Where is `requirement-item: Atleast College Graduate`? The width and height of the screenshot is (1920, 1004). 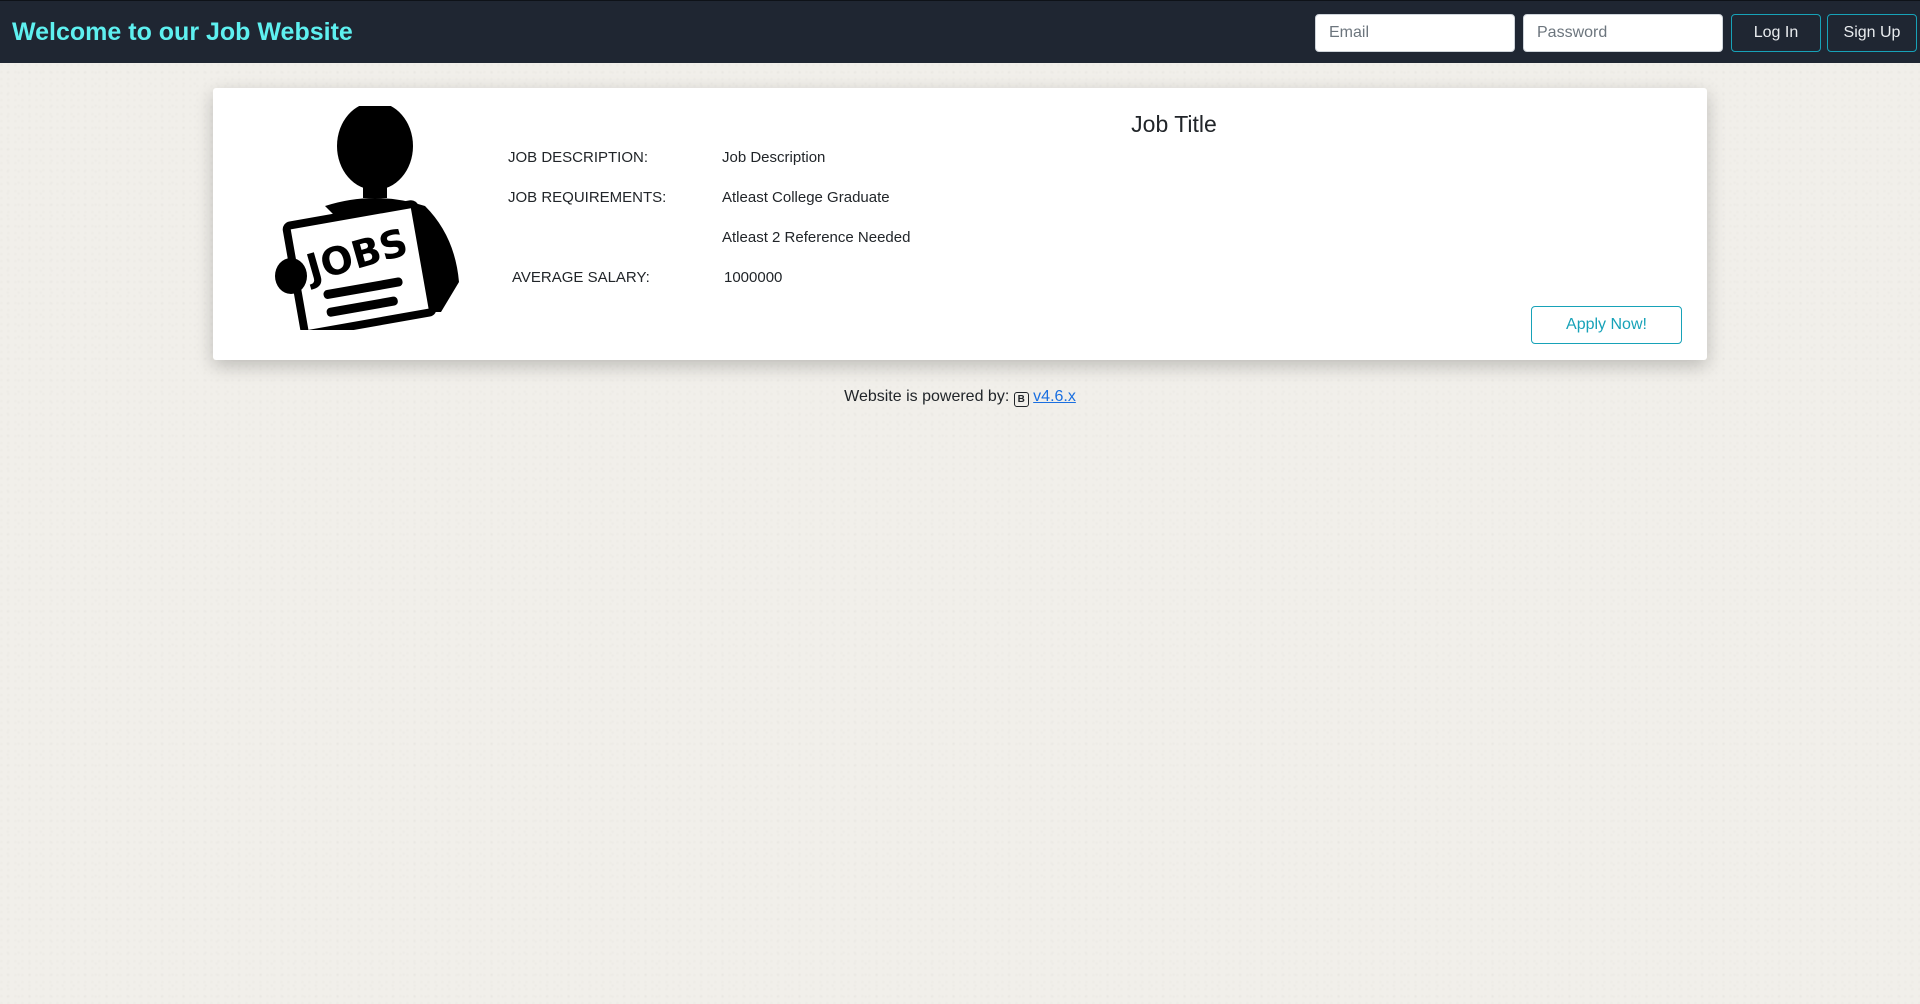
requirement-item: Atleast College Graduate is located at coordinates (806, 197).